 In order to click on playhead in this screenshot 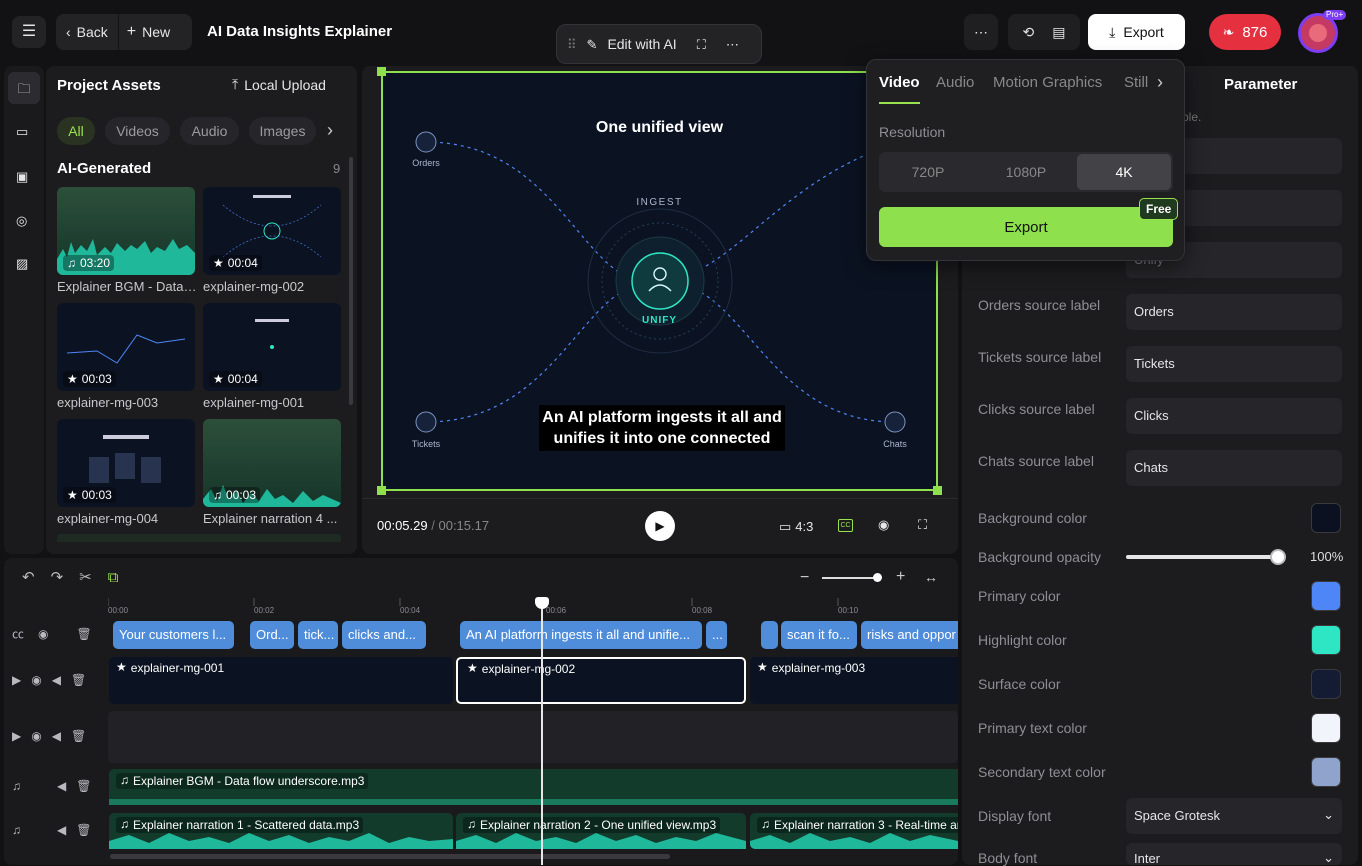, I will do `click(542, 733)`.